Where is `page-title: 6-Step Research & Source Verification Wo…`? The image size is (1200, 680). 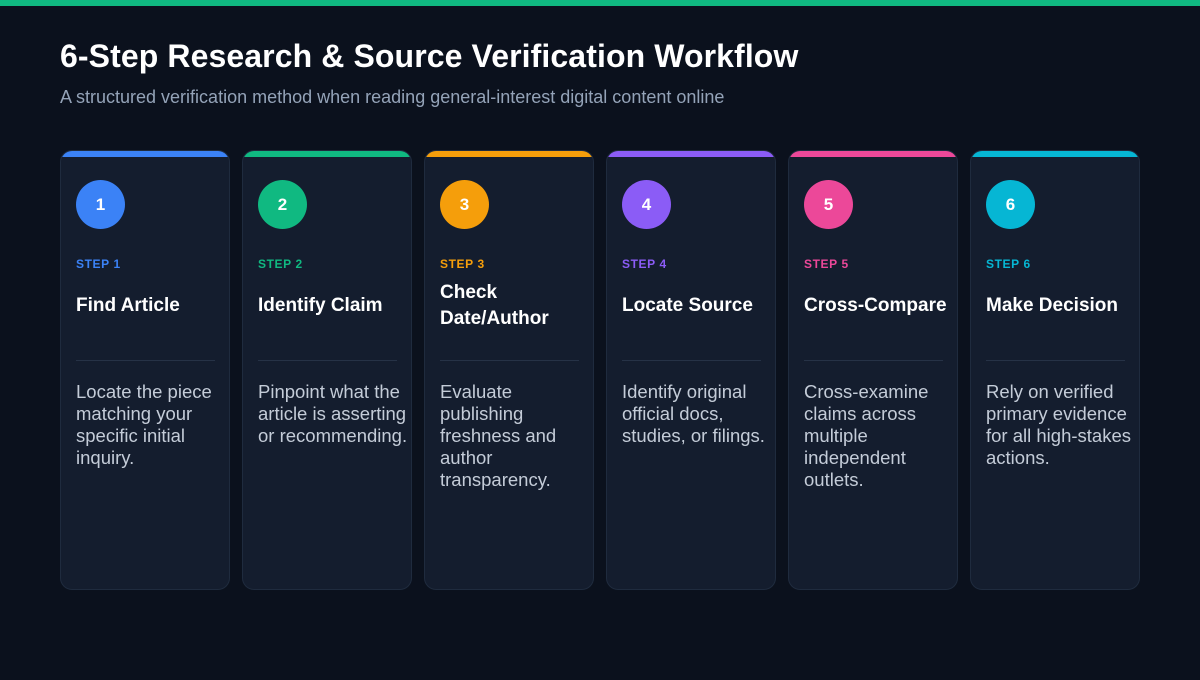 page-title: 6-Step Research & Source Verification Wo… is located at coordinates (429, 56).